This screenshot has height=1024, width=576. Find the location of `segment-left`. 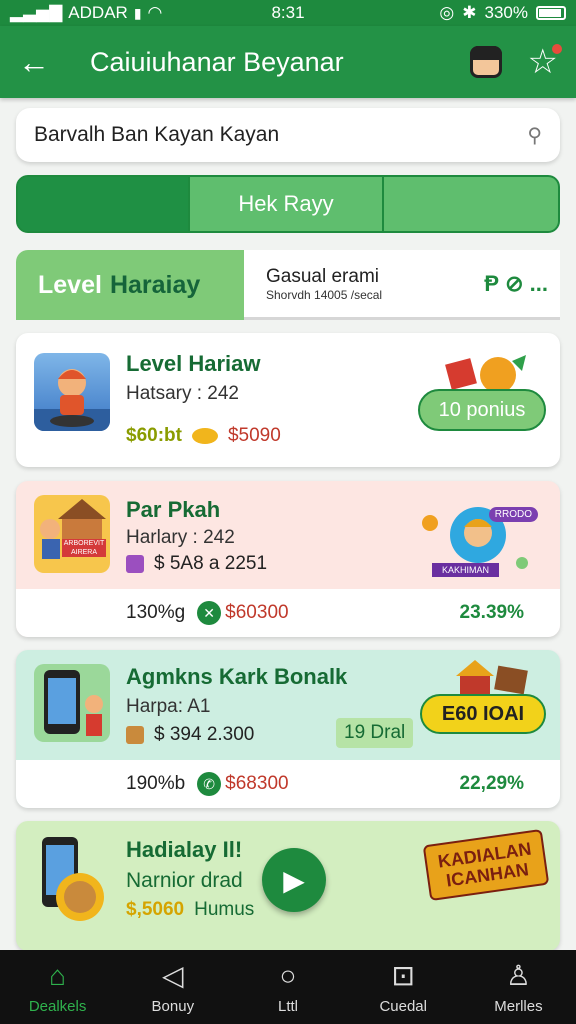

segment-left is located at coordinates (104, 204).